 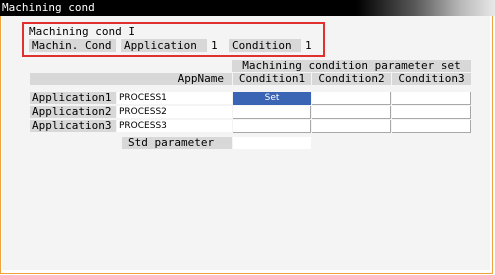 I want to click on application-label: Application, so click(x=164, y=45).